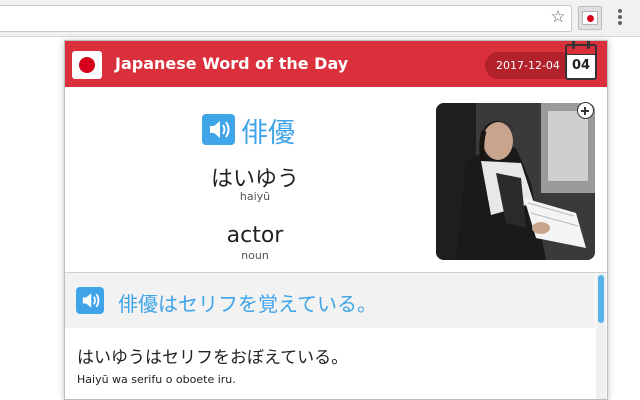 This screenshot has height=400, width=640. What do you see at coordinates (558, 17) in the screenshot?
I see `star-icon: ☆` at bounding box center [558, 17].